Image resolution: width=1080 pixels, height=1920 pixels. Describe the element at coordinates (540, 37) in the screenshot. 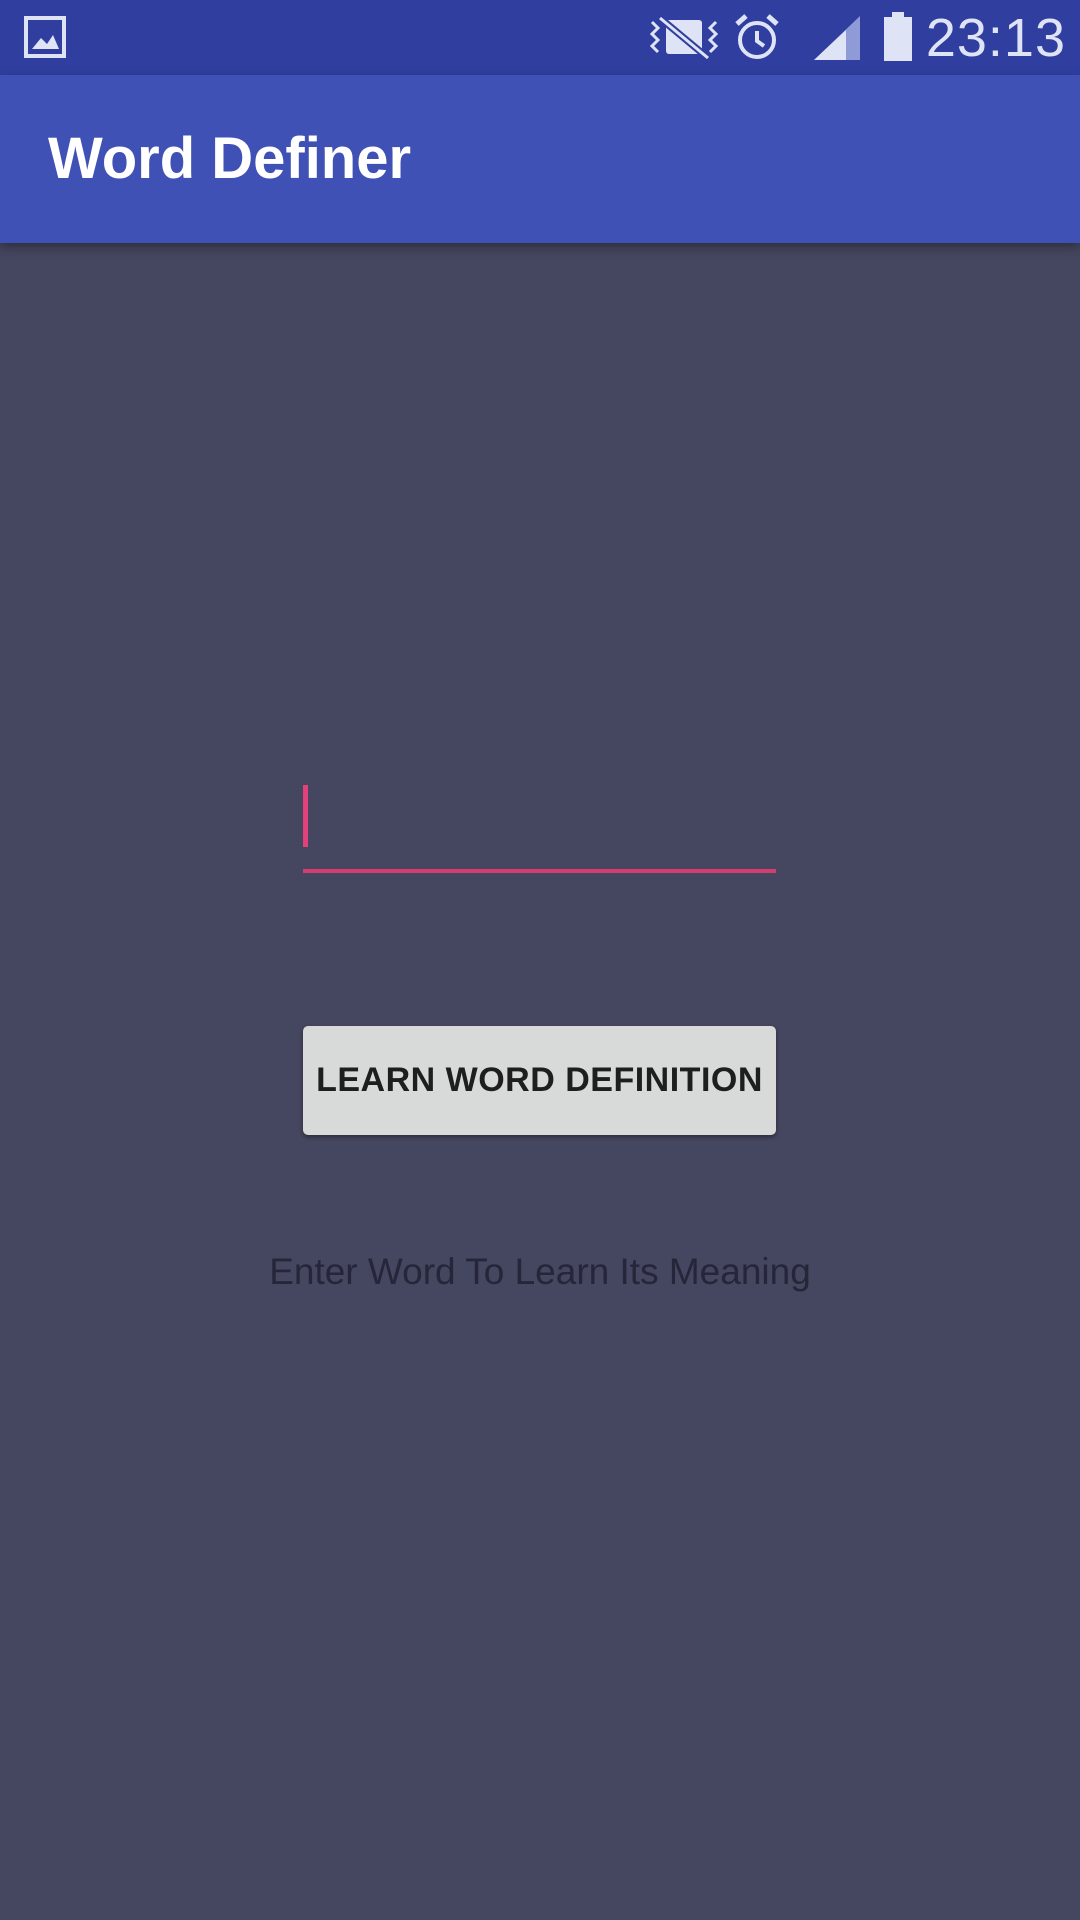

I see `status-bar: 23:13` at that location.